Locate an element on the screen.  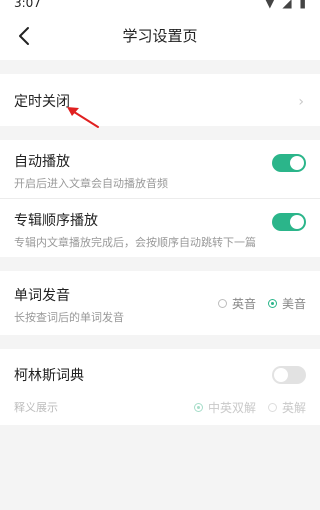
collins-toggle is located at coordinates (289, 375).